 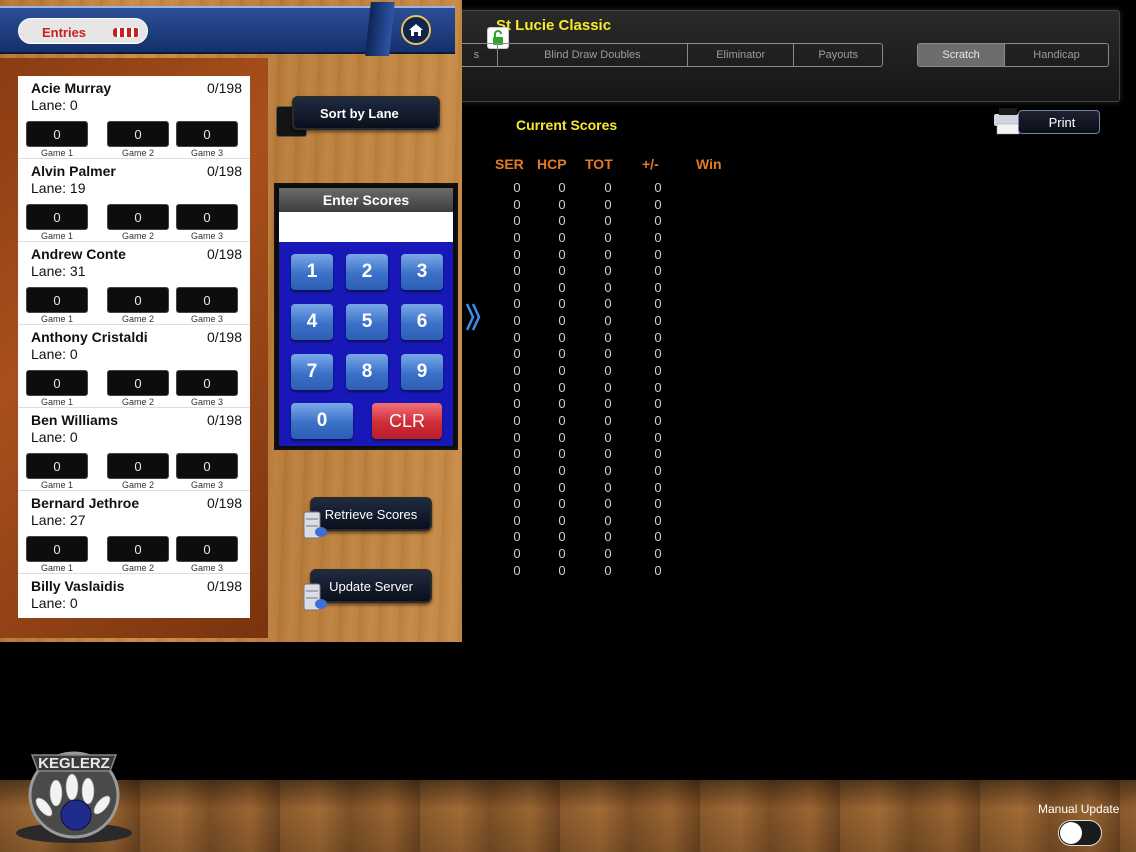 I want to click on tab-payouts: Payouts, so click(x=838, y=55).